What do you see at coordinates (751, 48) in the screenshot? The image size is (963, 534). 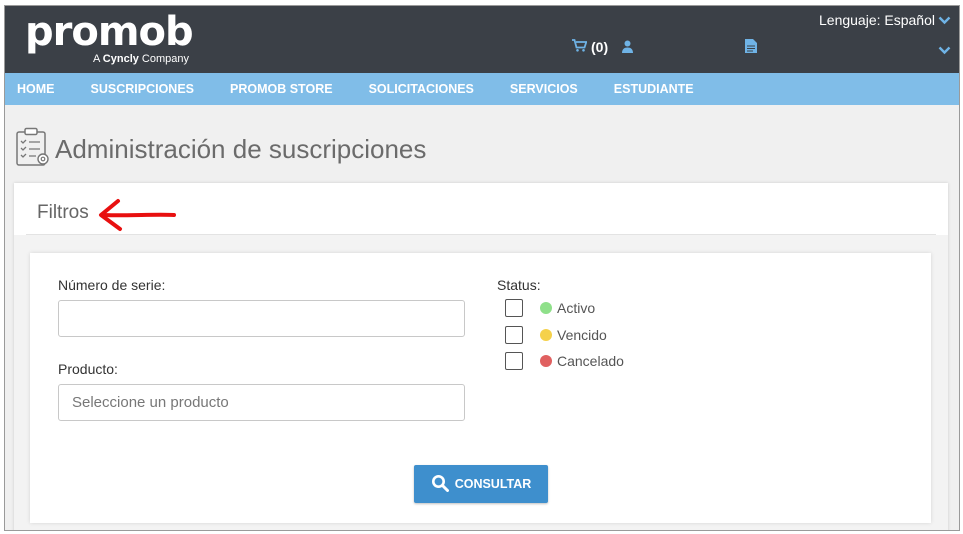 I see `document-icon` at bounding box center [751, 48].